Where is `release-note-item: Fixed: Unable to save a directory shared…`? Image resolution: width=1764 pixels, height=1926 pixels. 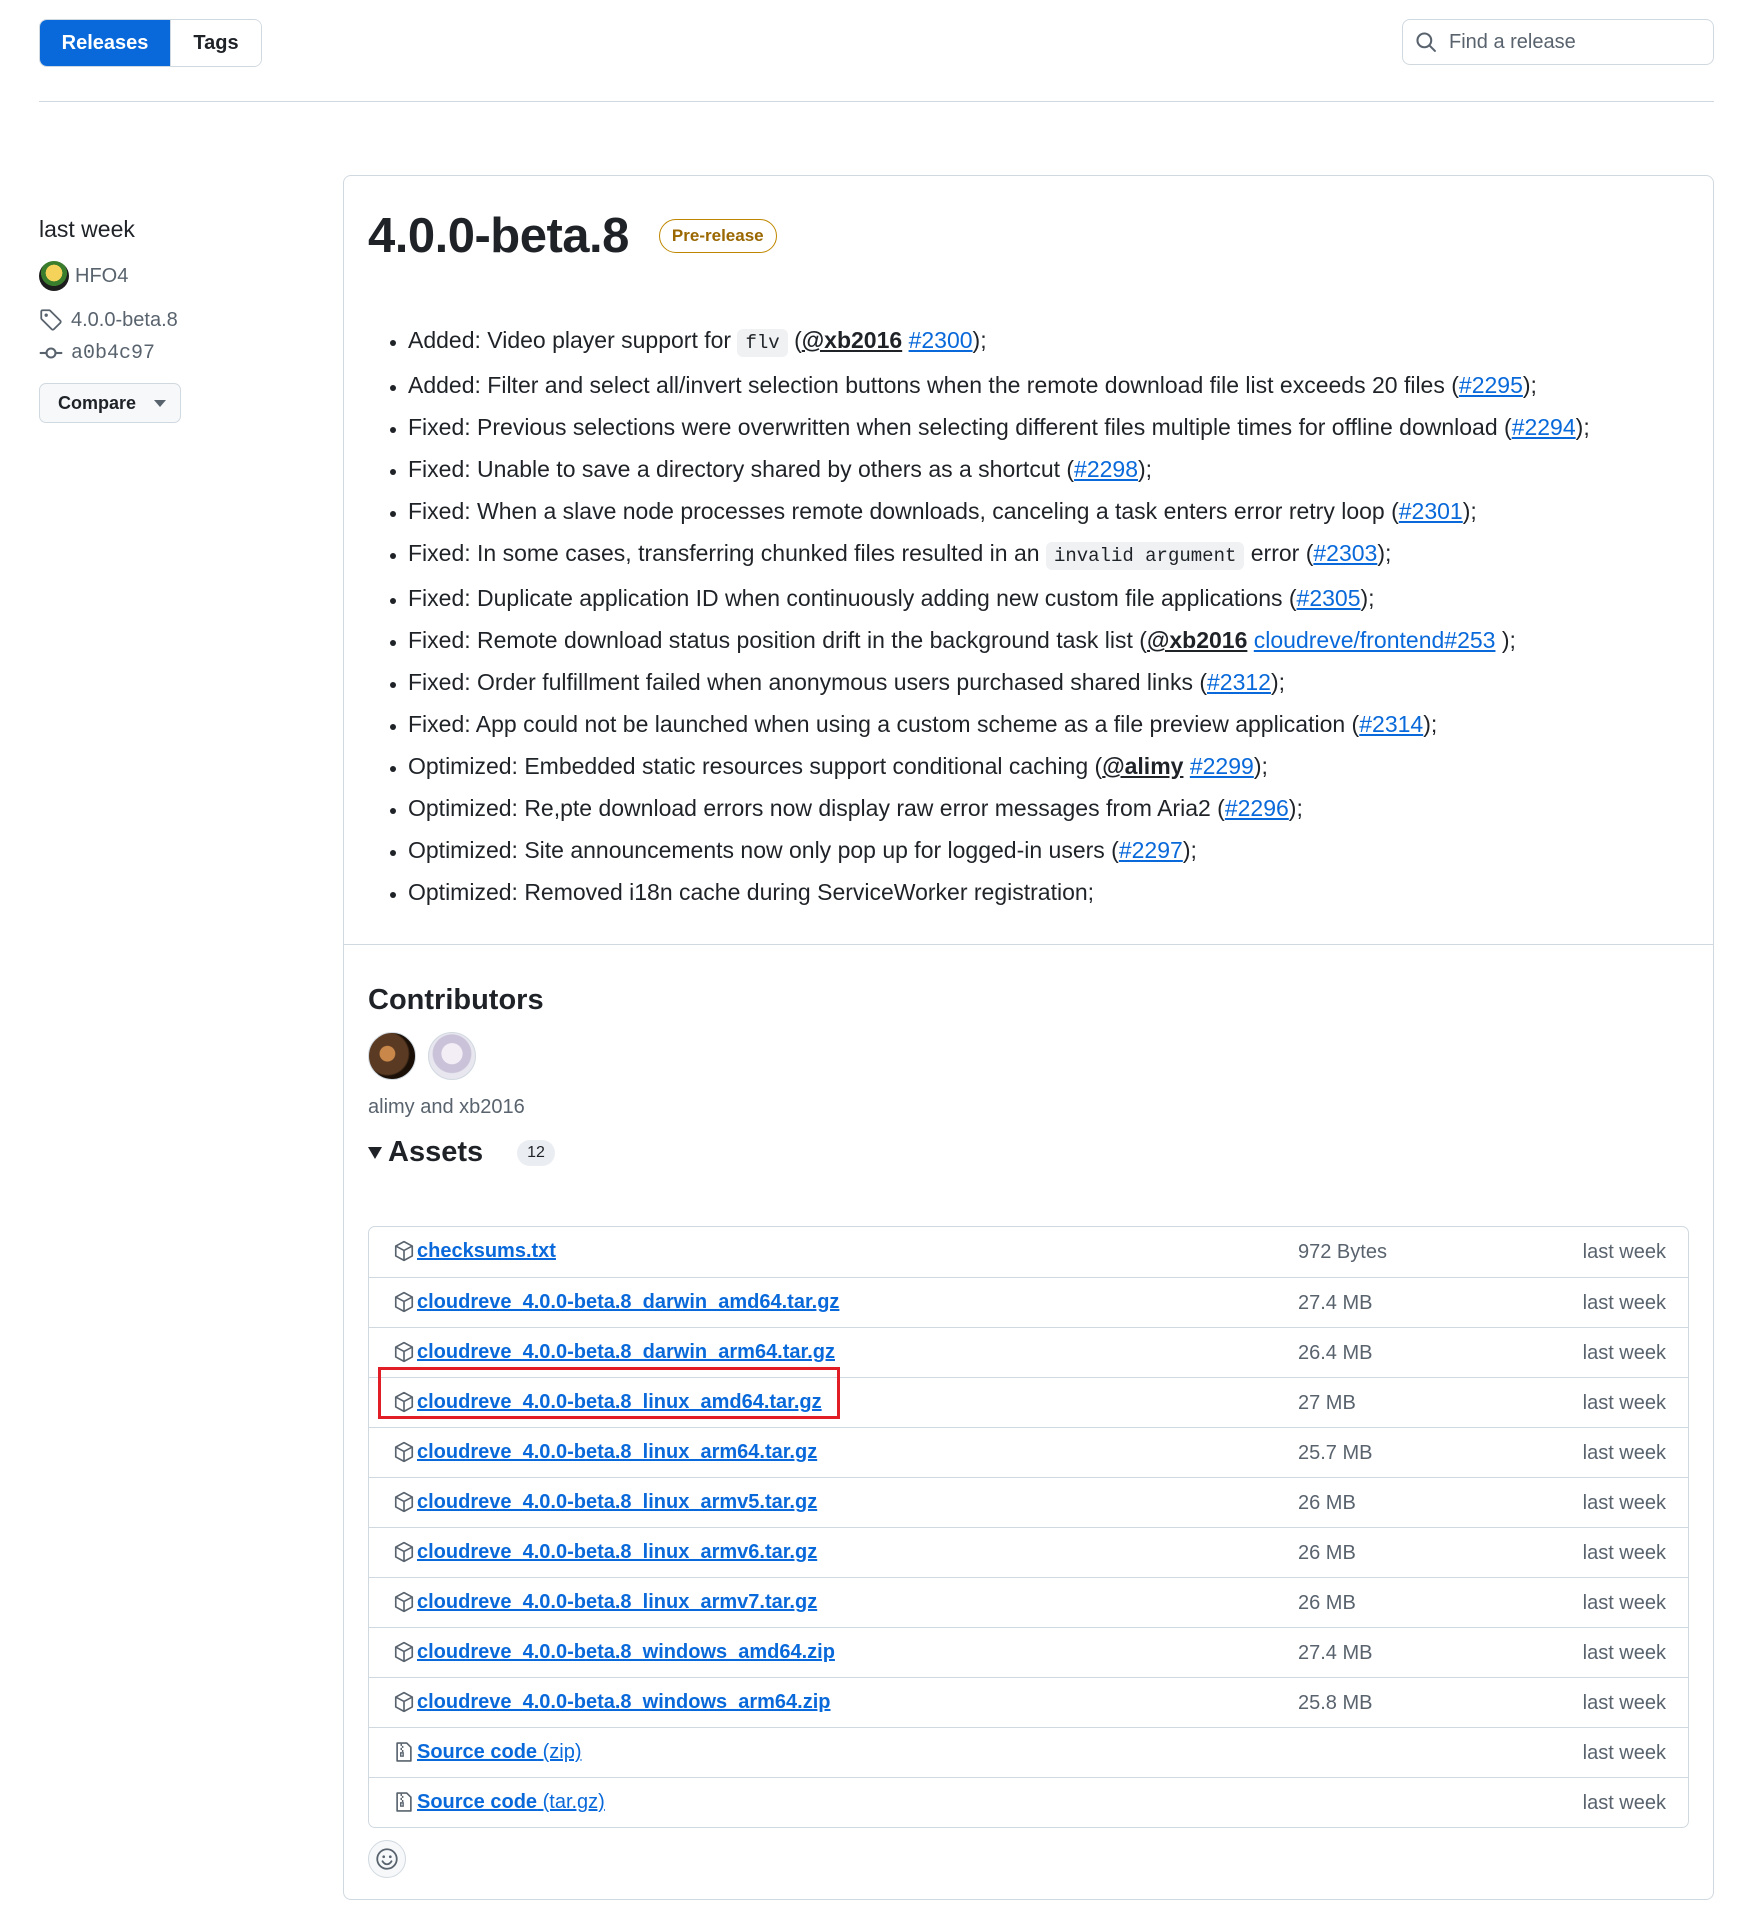
release-note-item: Fixed: Unable to save a directory shared… is located at coordinates (1068, 469).